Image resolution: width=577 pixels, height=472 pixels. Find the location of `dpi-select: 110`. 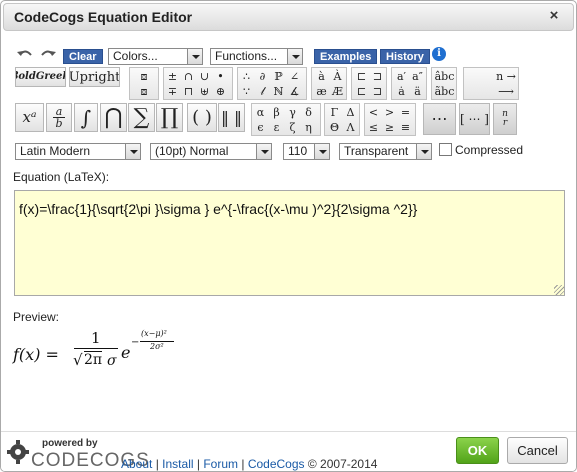

dpi-select: 110 is located at coordinates (306, 151).